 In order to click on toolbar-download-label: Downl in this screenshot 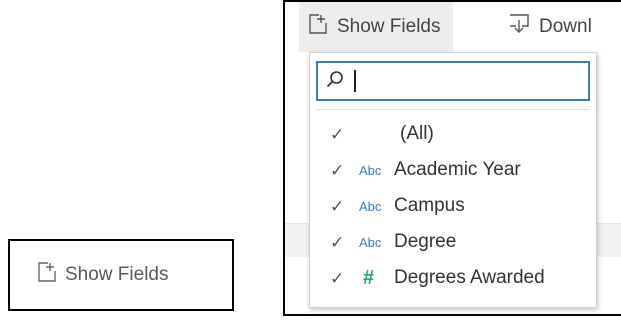, I will do `click(565, 26)`.